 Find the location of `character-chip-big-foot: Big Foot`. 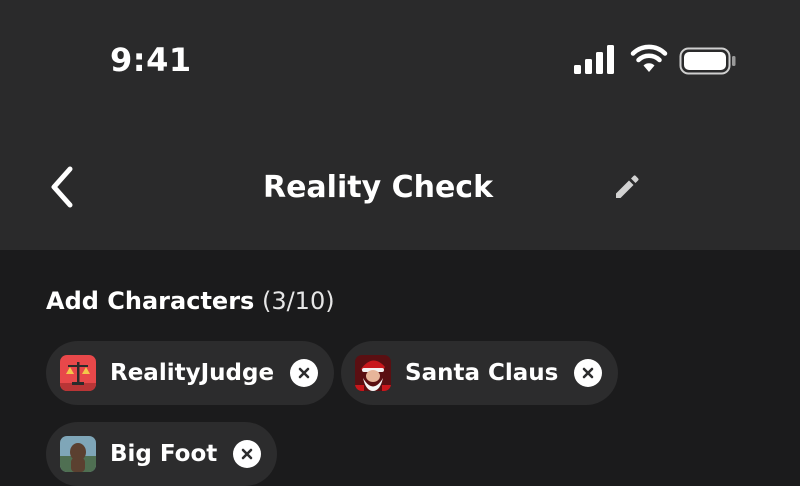

character-chip-big-foot: Big Foot is located at coordinates (162, 454).